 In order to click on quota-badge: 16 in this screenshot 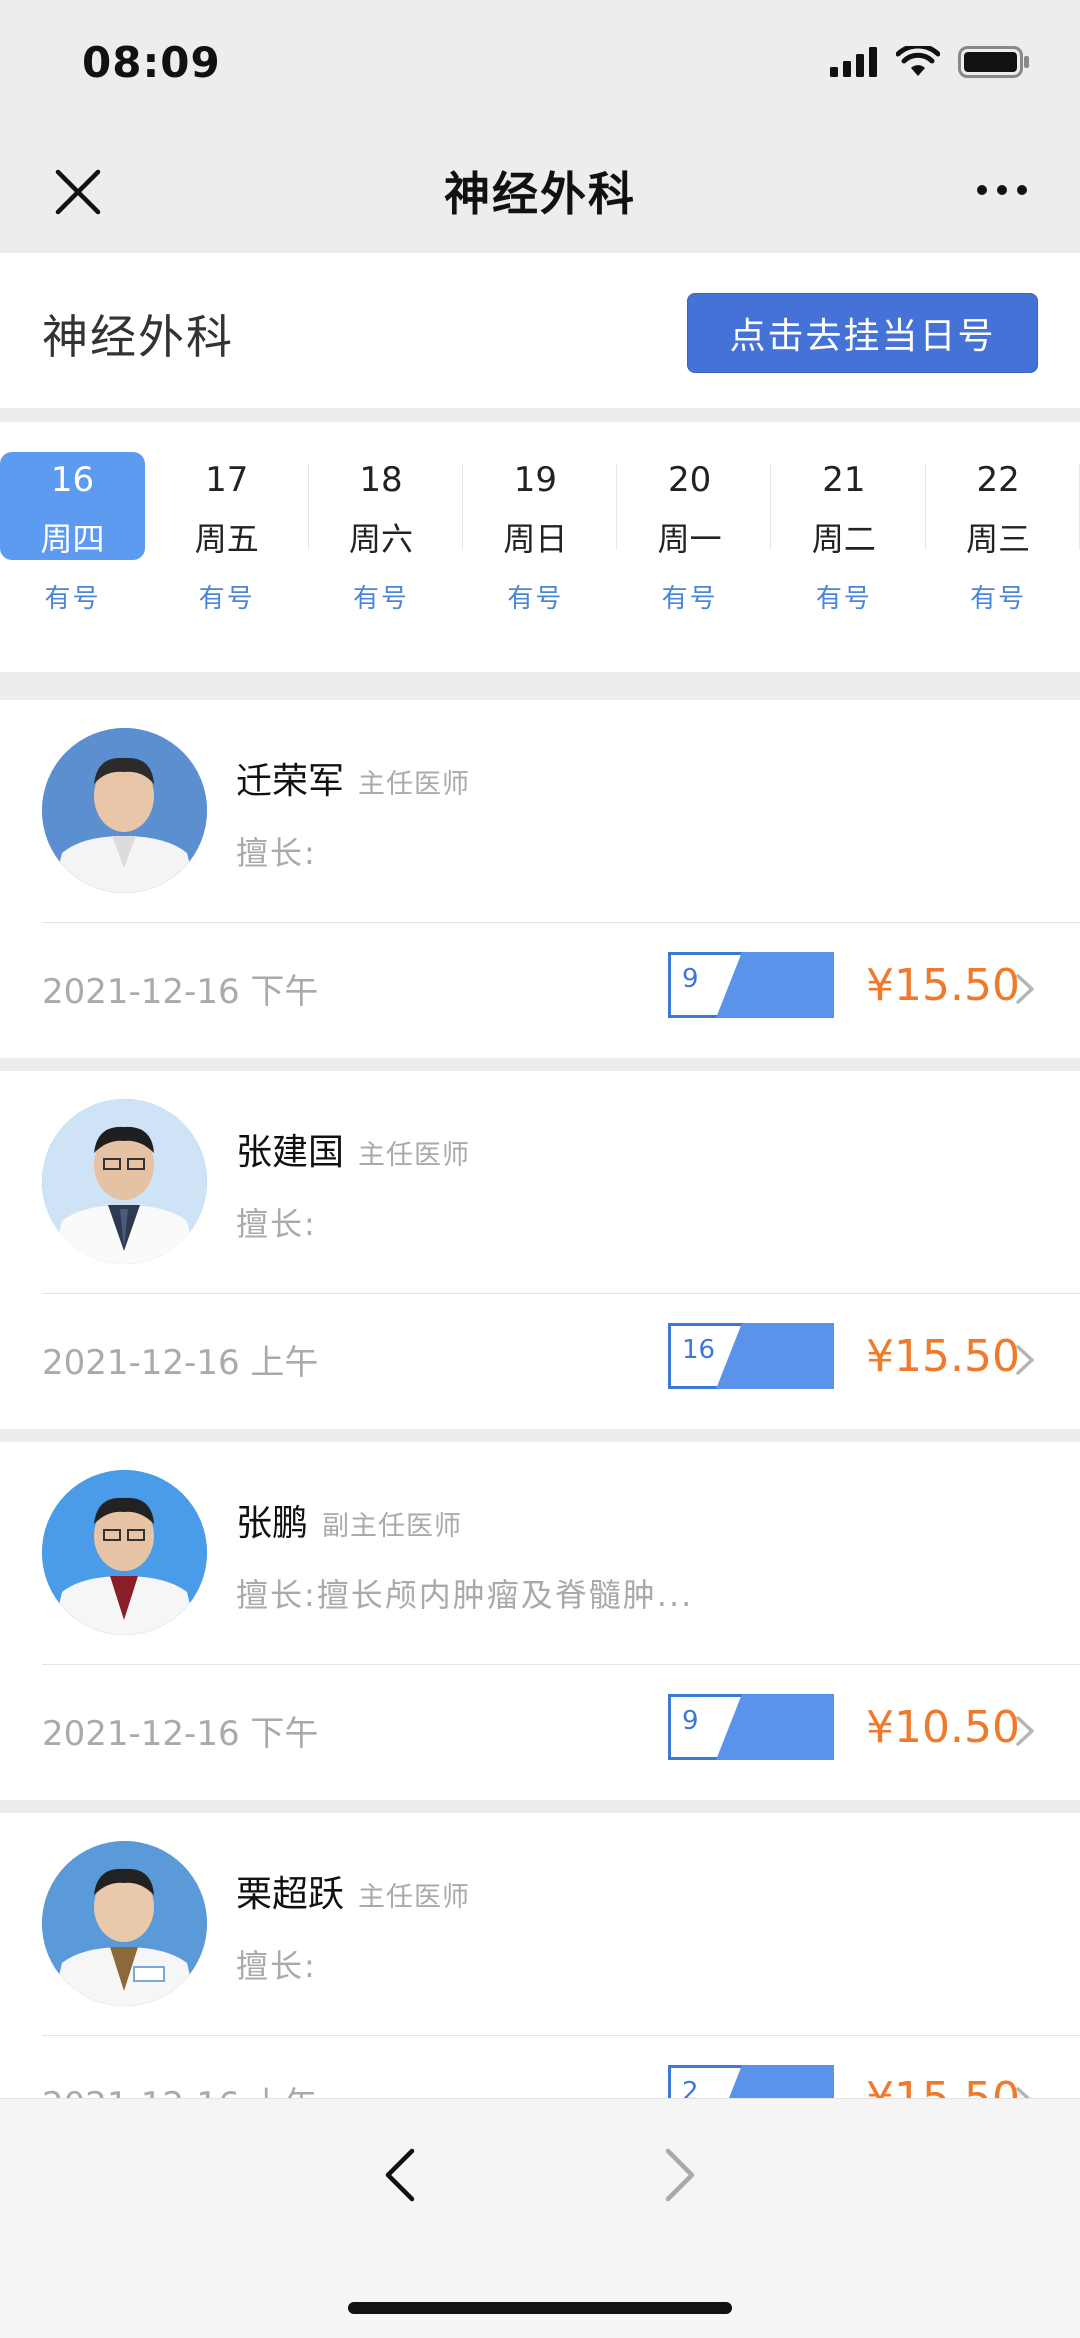, I will do `click(751, 1356)`.